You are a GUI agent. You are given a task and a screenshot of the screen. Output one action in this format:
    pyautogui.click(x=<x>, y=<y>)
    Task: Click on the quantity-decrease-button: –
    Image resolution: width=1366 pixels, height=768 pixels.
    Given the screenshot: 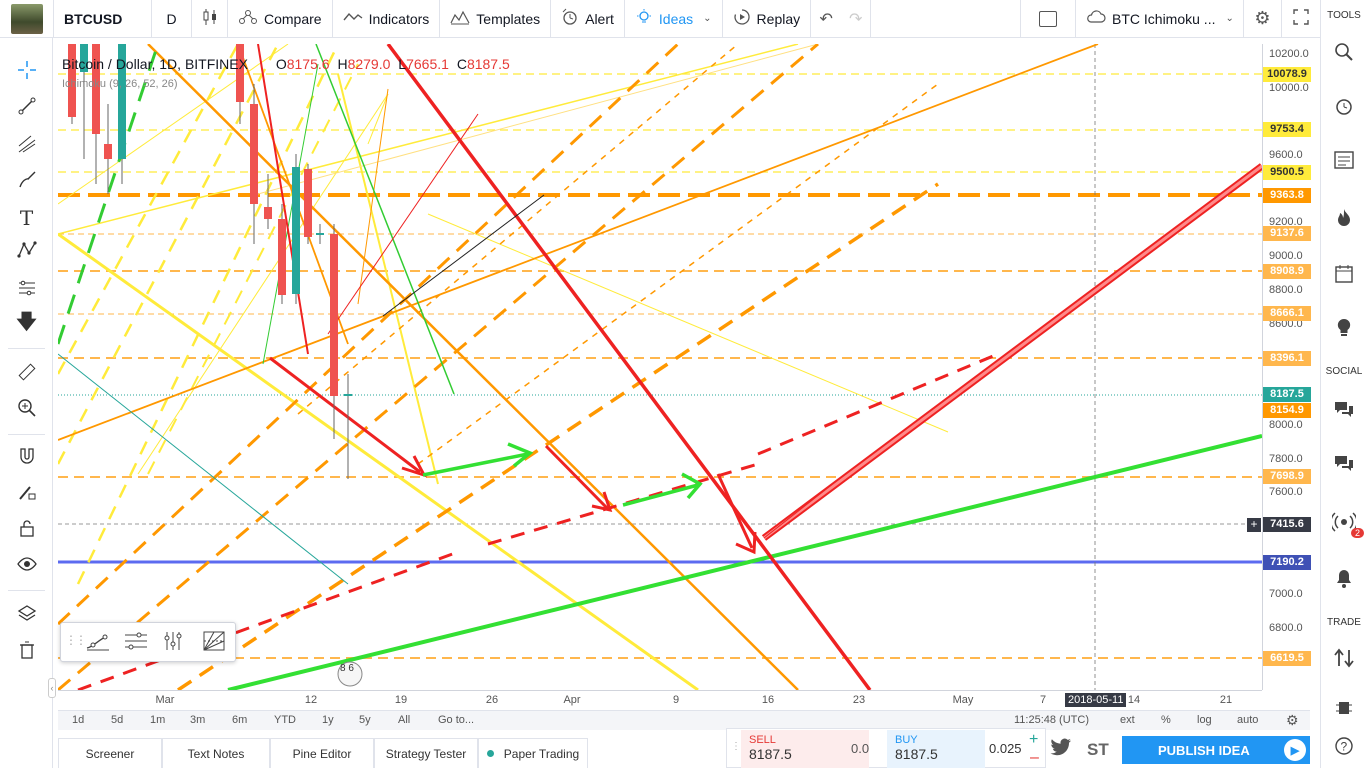 What is the action you would take?
    pyautogui.click(x=1034, y=758)
    